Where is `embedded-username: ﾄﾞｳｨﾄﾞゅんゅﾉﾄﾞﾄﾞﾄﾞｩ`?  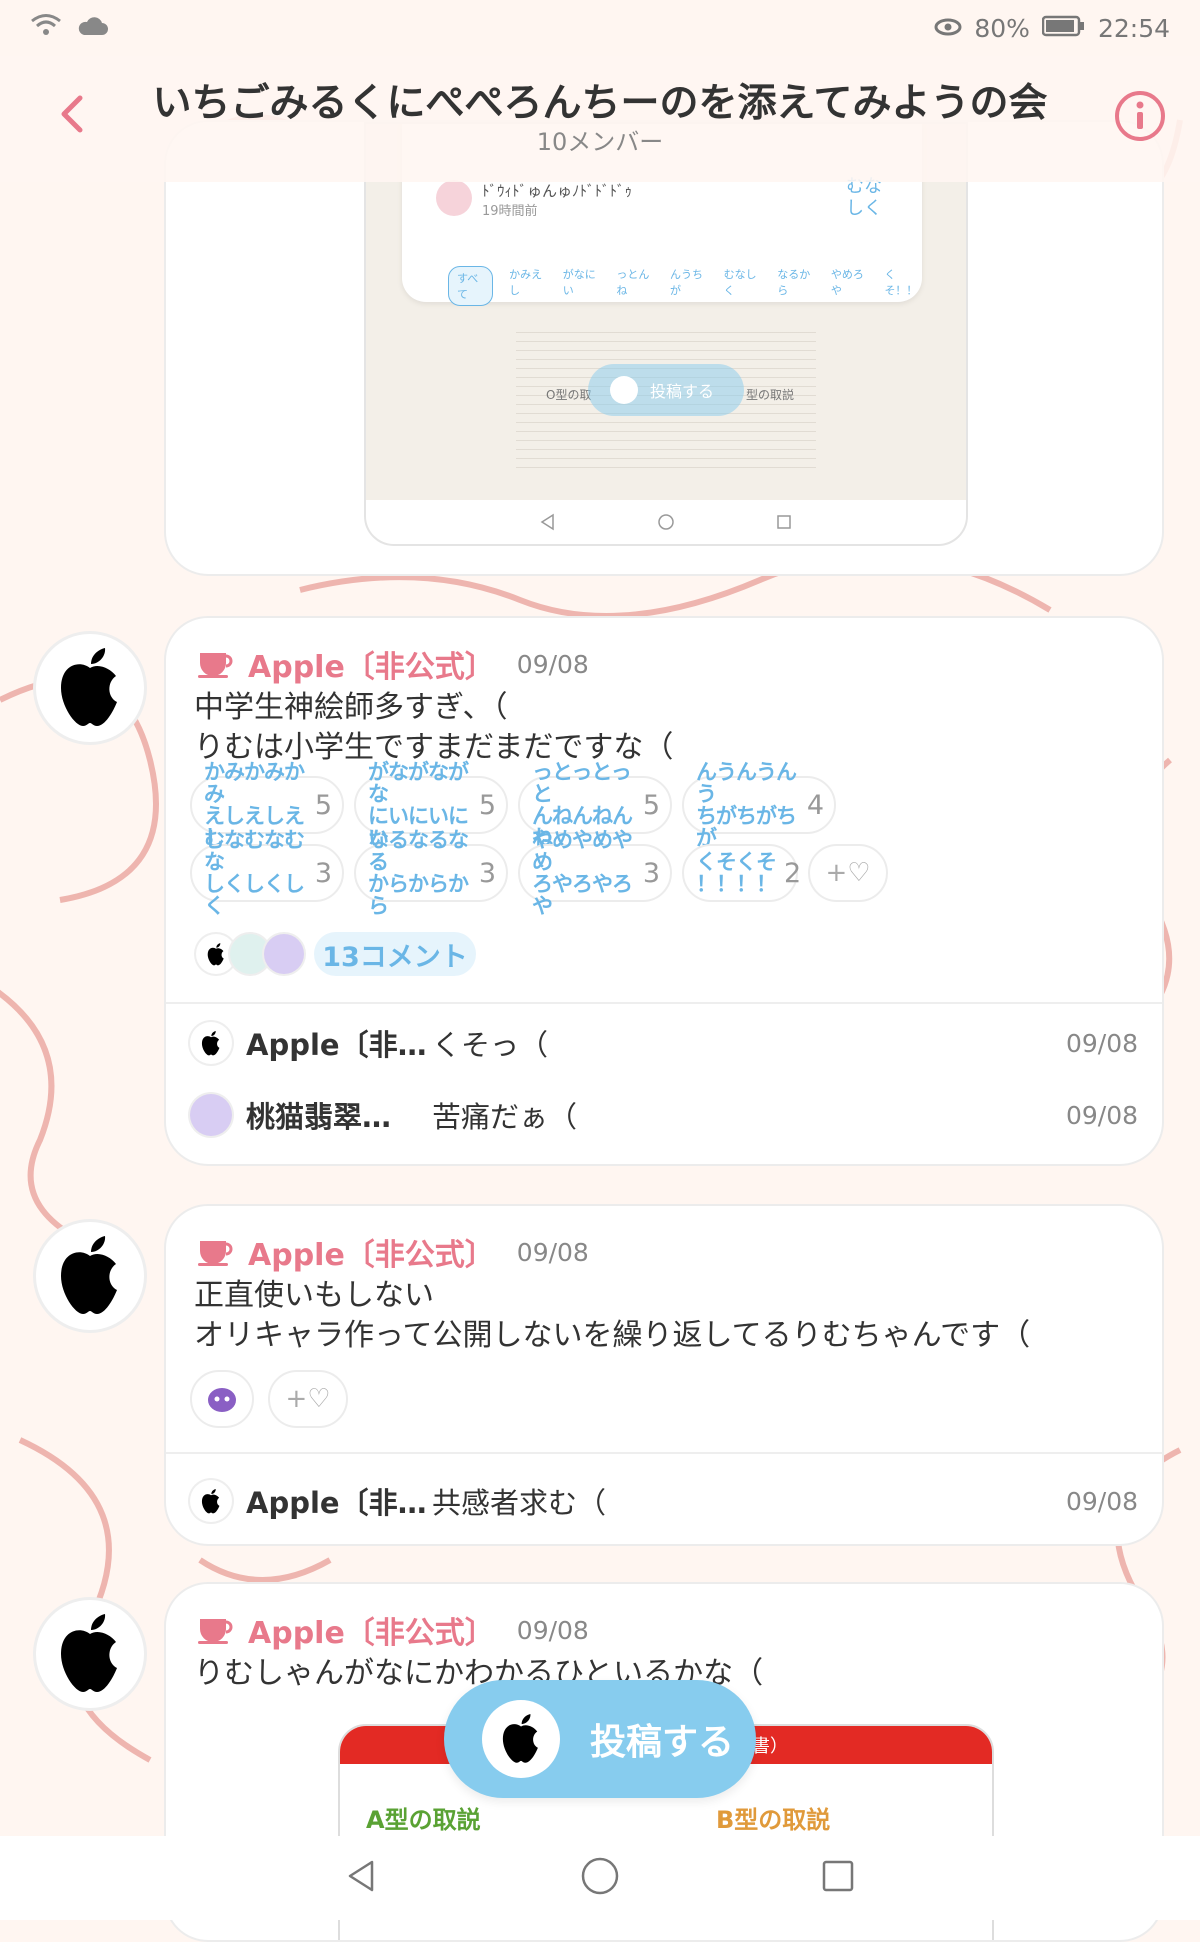
embedded-username: ﾄﾞｳｨﾄﾞゅんゅﾉﾄﾞﾄﾞﾄﾞｩ is located at coordinates (557, 191).